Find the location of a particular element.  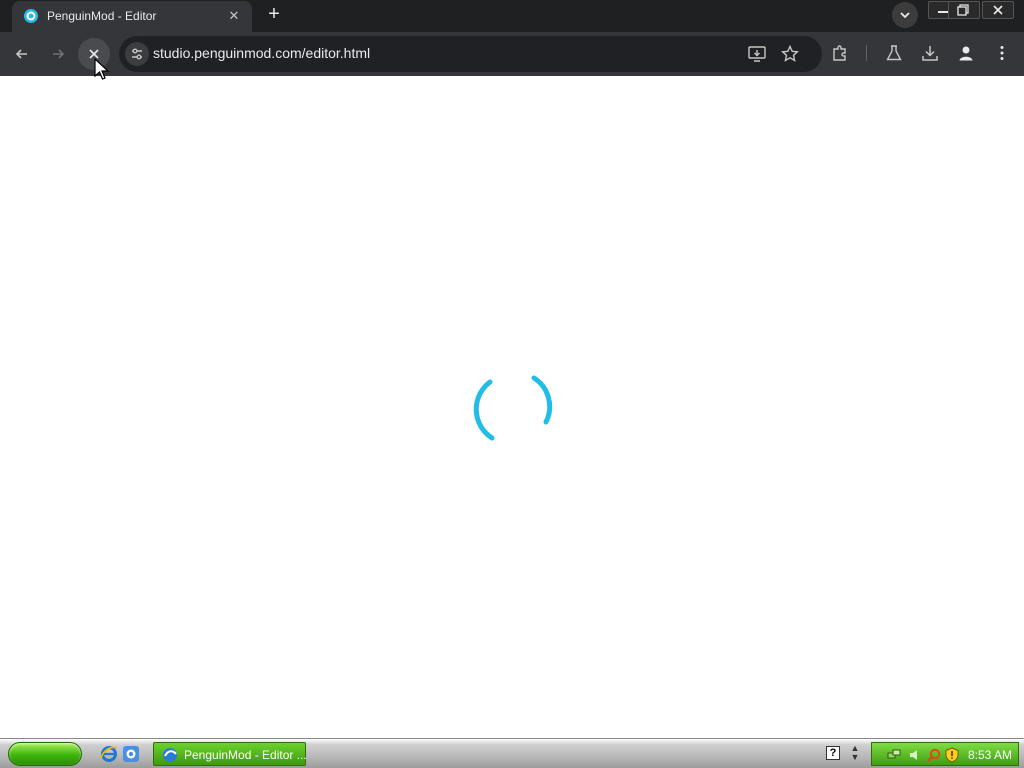

tab-strip: PenguinMod - Editor ✕ + is located at coordinates (512, 16).